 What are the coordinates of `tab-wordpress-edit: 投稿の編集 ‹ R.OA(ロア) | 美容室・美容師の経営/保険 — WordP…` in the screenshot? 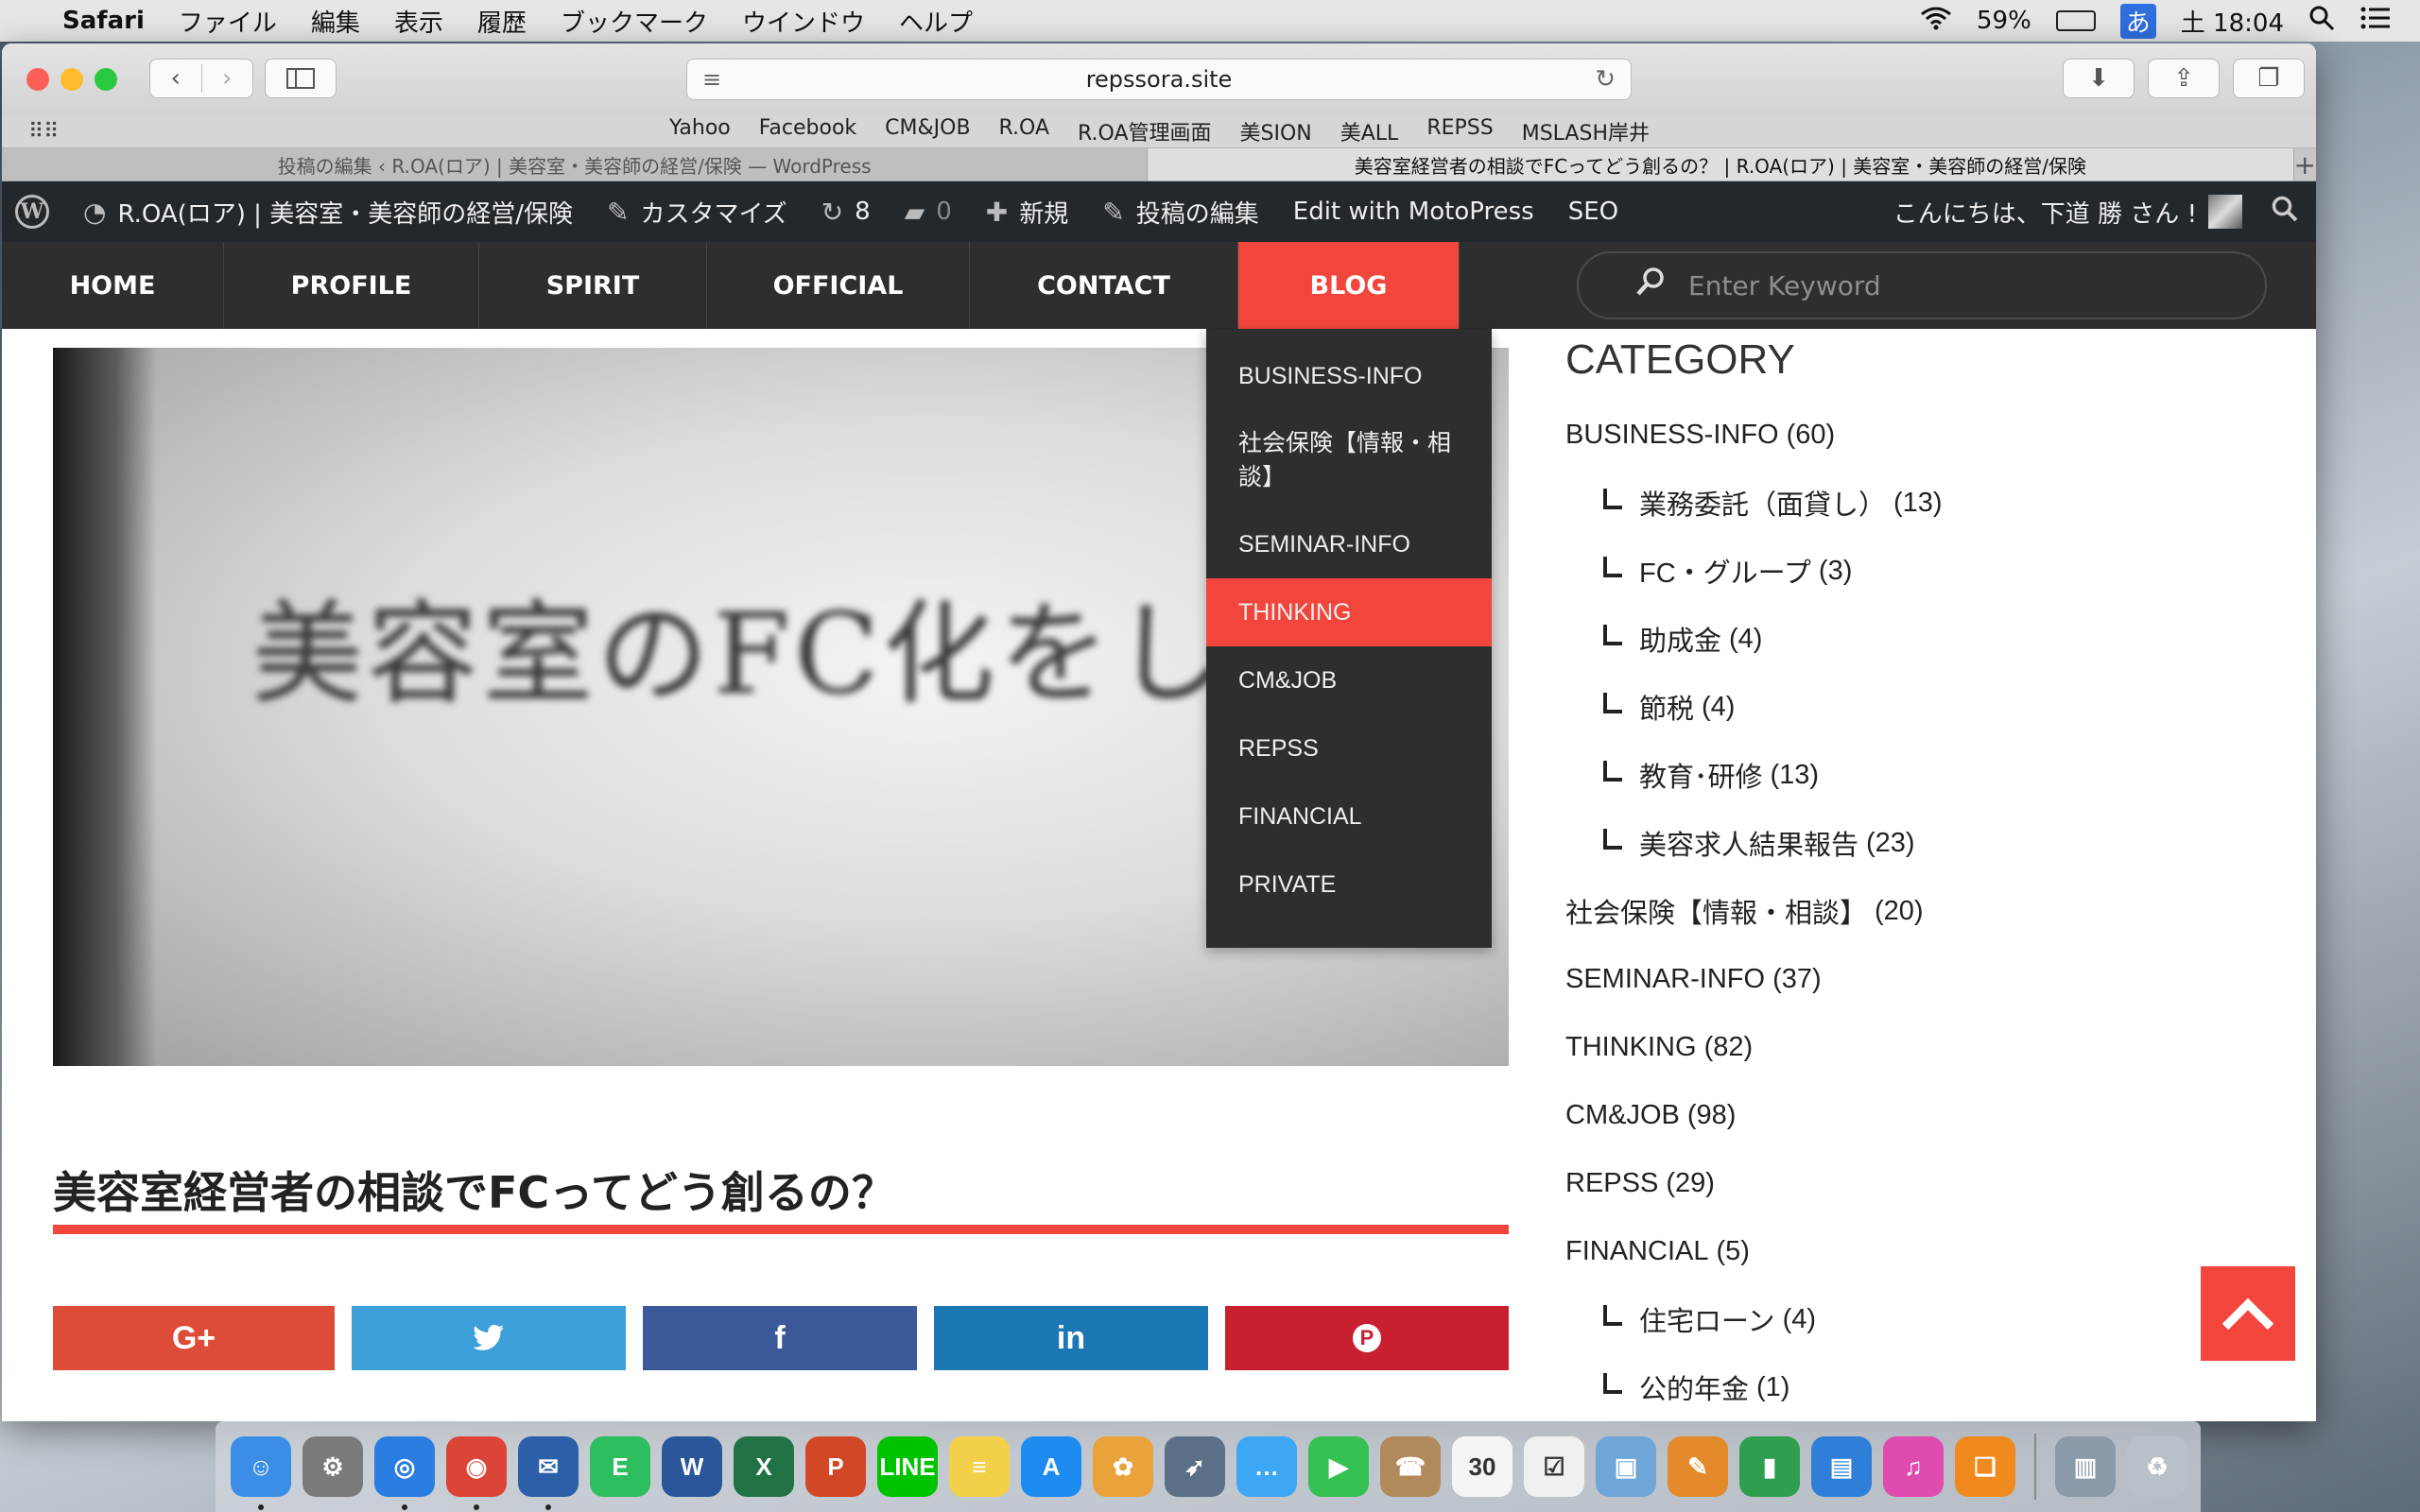 It's located at (575, 164).